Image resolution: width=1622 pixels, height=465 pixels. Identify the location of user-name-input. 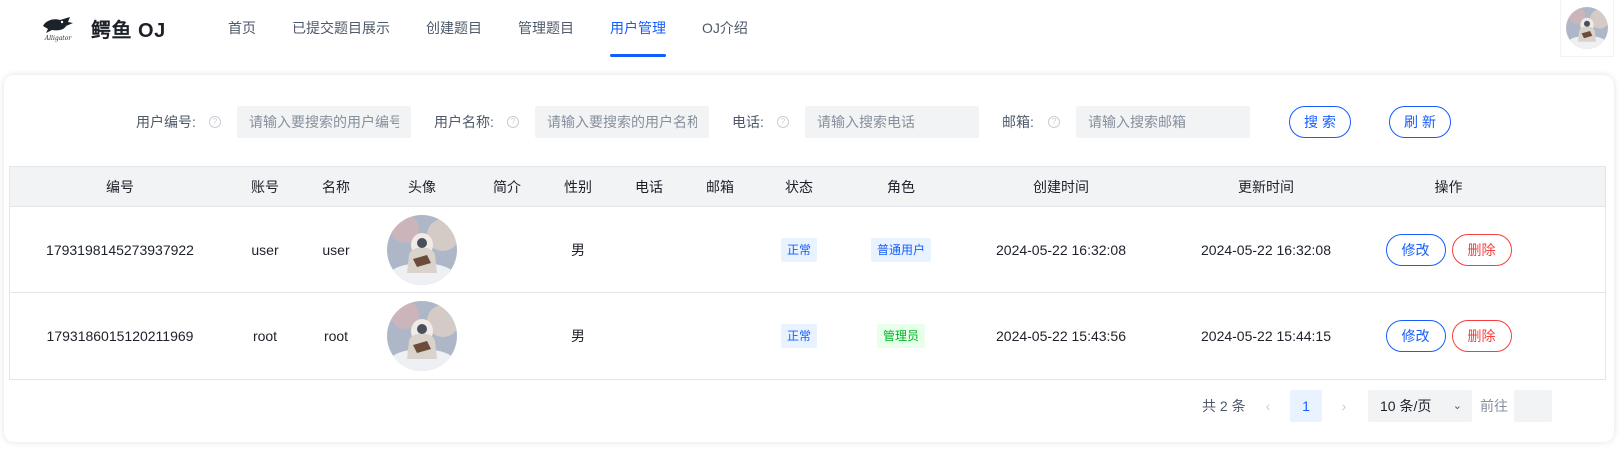
(622, 122).